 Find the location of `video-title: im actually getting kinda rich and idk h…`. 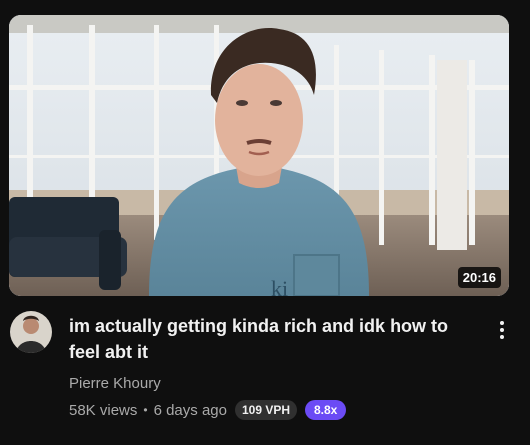

video-title: im actually getting kinda rich and idk h… is located at coordinates (274, 339).